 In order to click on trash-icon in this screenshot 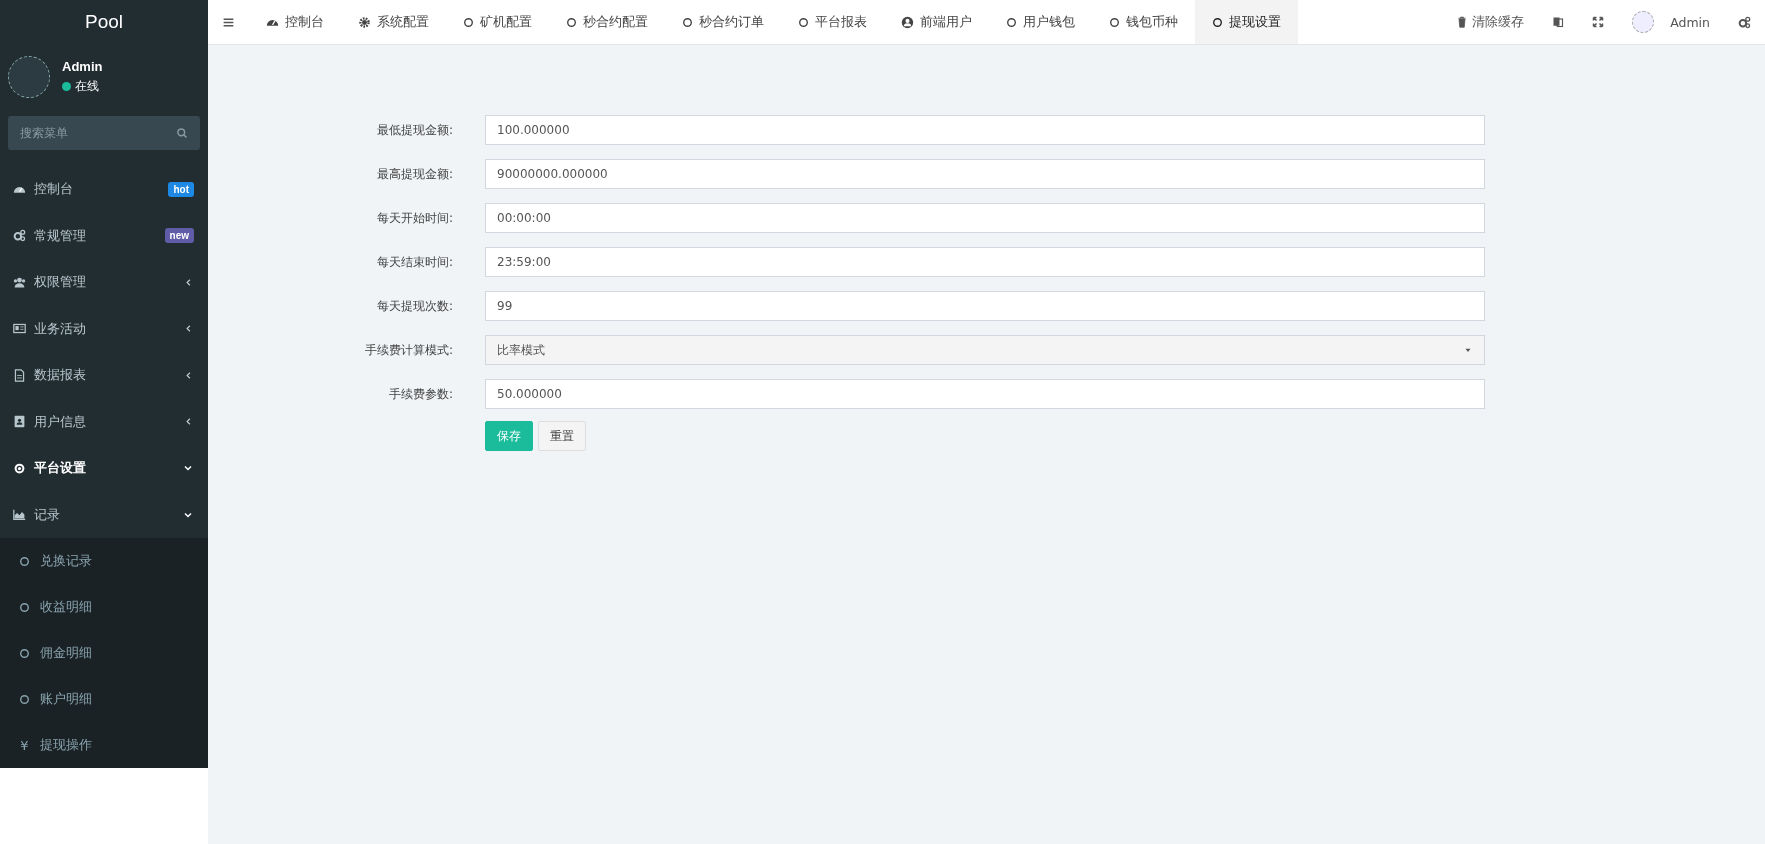, I will do `click(1462, 22)`.